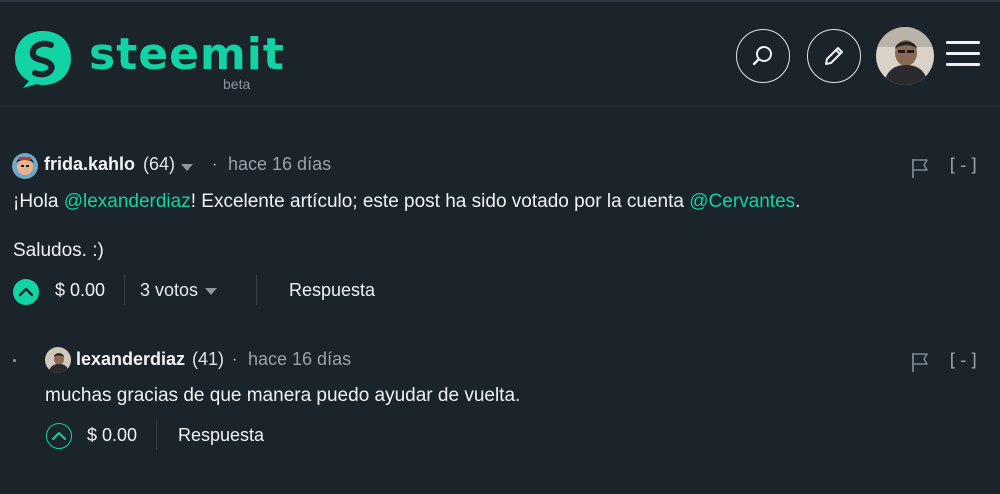 The image size is (1000, 494). I want to click on search-icon, so click(762, 56).